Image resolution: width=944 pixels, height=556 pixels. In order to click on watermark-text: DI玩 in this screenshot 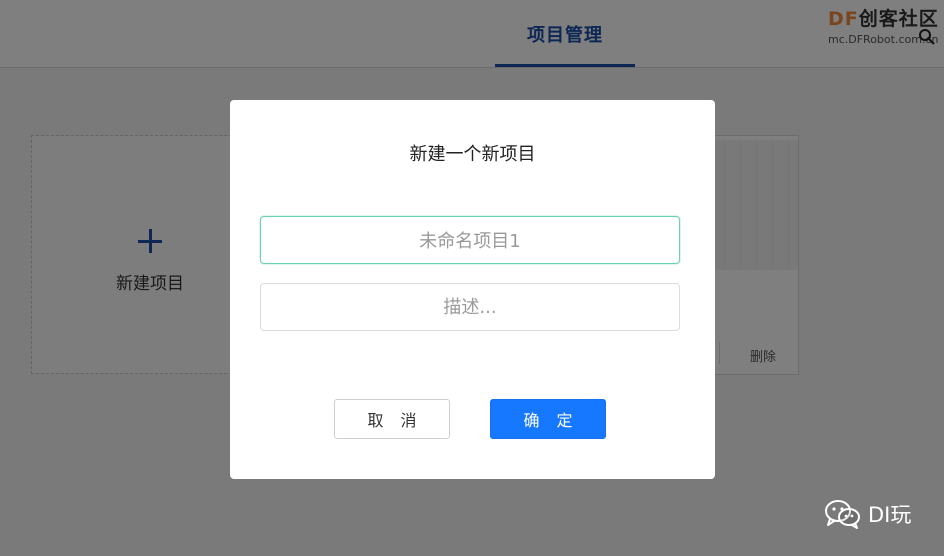, I will do `click(890, 515)`.